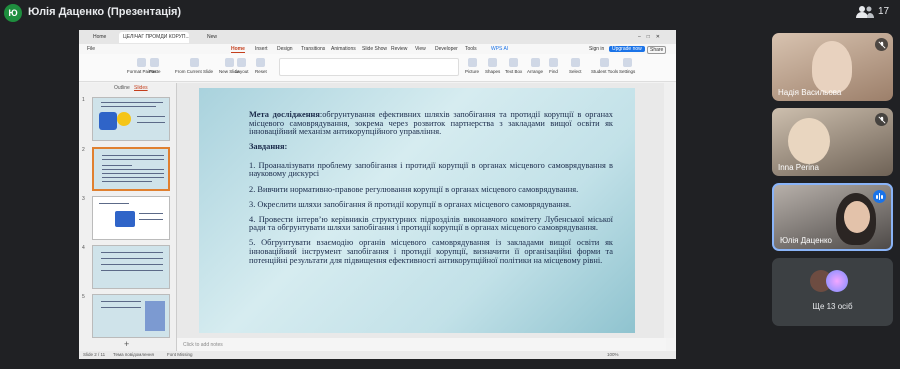 This screenshot has height=369, width=900. Describe the element at coordinates (472, 62) in the screenshot. I see `picture-icon` at that location.